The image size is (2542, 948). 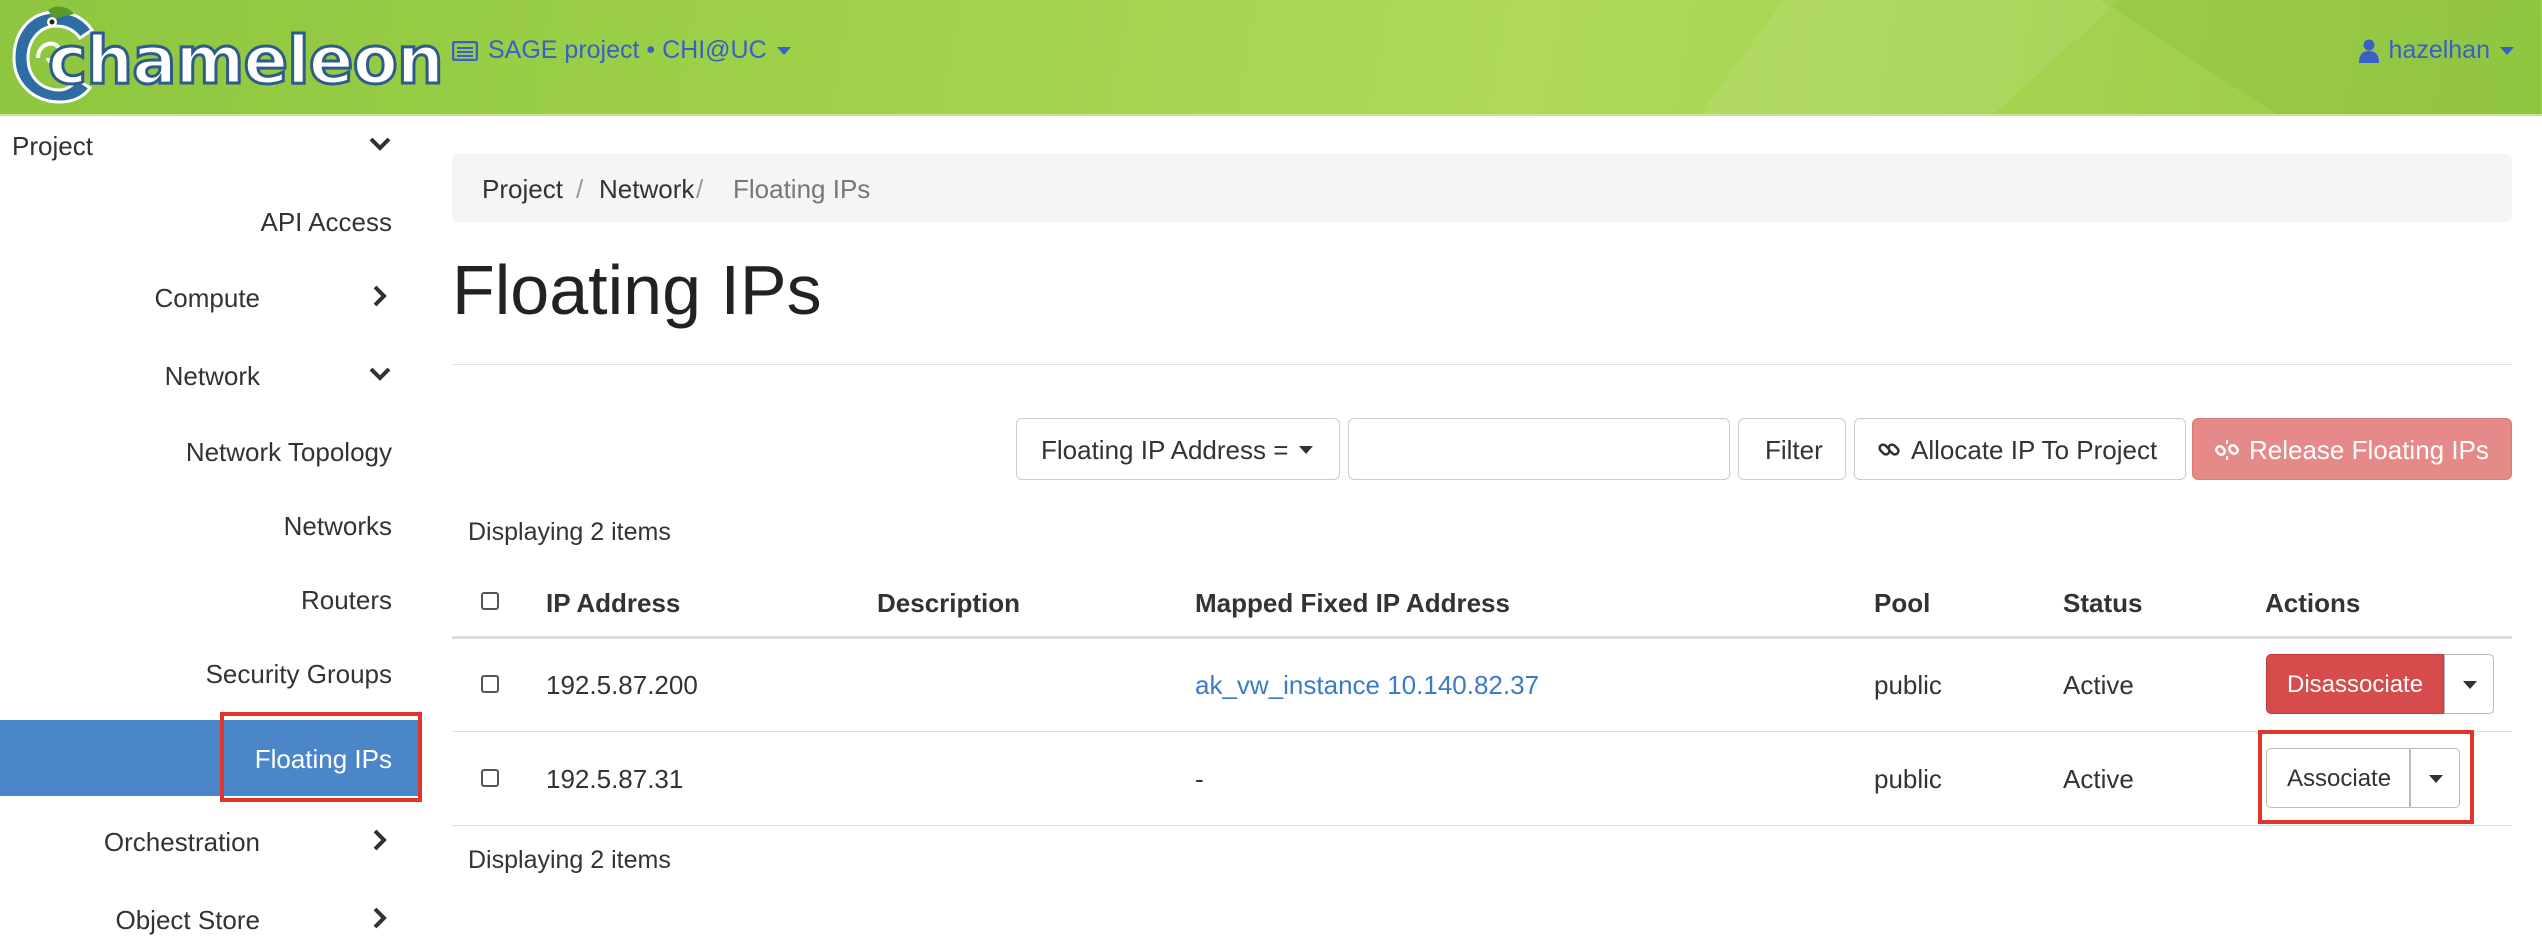 What do you see at coordinates (1482, 779) in the screenshot?
I see `table-row: 192.5.87.31 - public Active Associate` at bounding box center [1482, 779].